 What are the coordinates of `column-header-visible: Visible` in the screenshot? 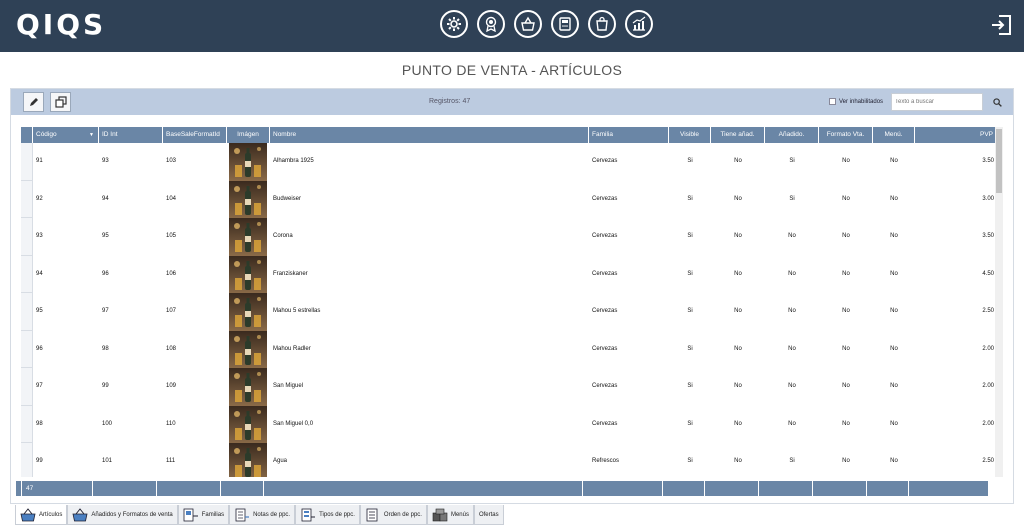 It's located at (690, 135).